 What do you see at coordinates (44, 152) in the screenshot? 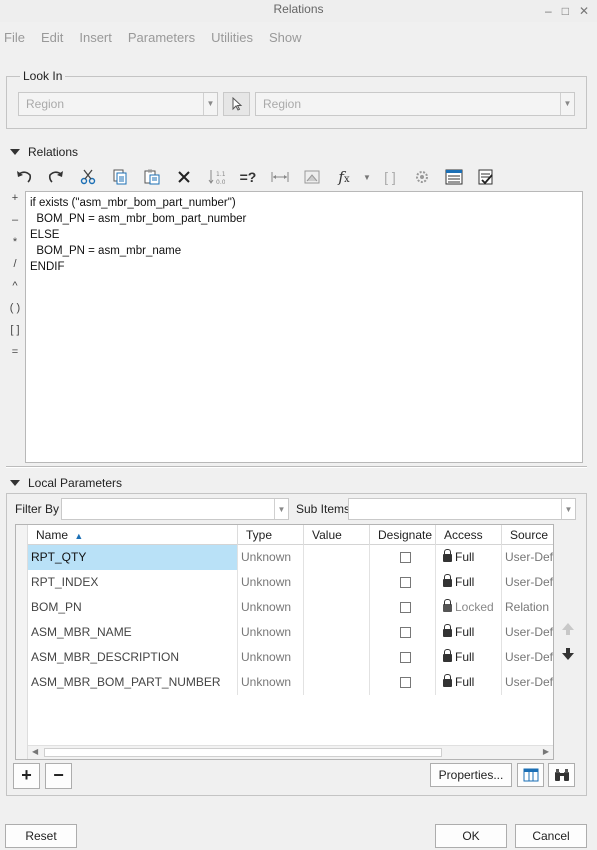
I see `relations-section-header: Relations` at bounding box center [44, 152].